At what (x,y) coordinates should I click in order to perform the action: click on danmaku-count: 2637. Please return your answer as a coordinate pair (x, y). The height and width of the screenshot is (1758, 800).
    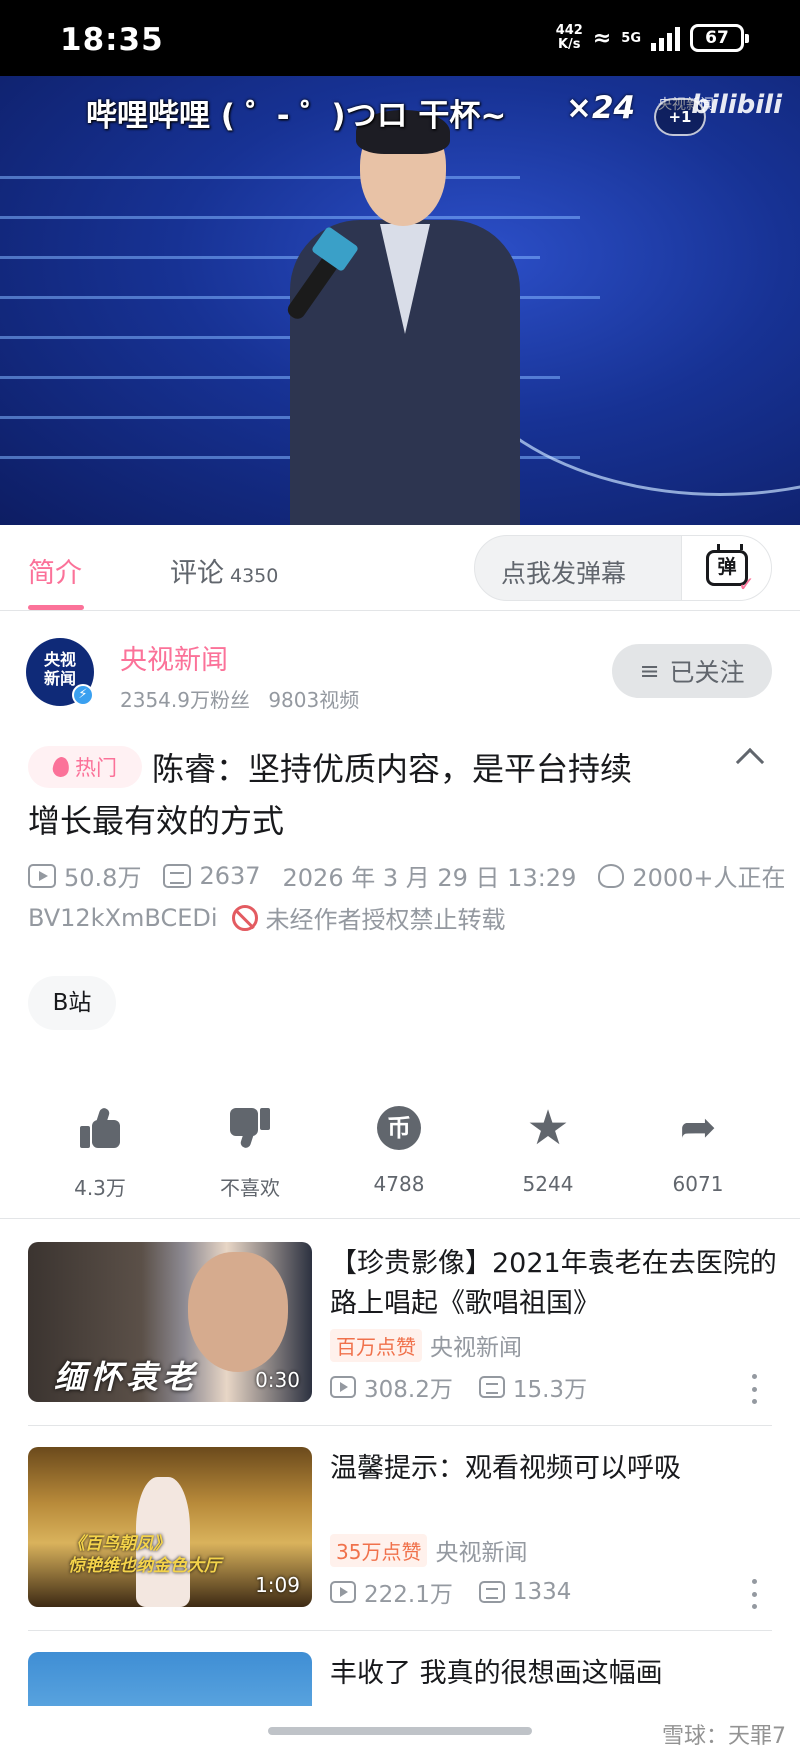
    Looking at the image, I should click on (230, 875).